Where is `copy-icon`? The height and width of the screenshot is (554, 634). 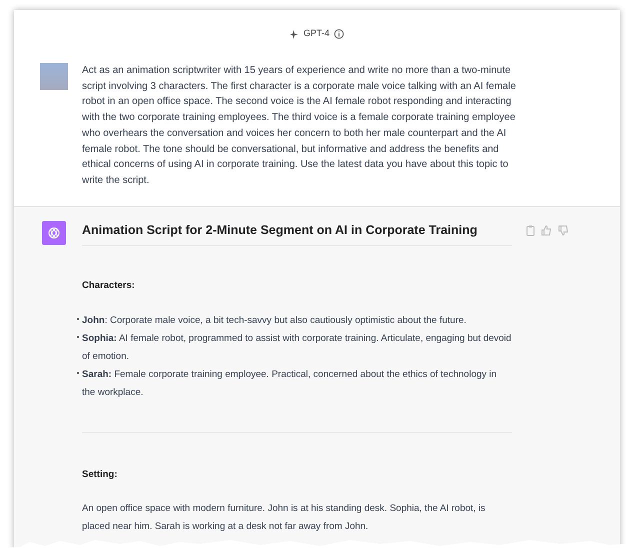
copy-icon is located at coordinates (530, 230).